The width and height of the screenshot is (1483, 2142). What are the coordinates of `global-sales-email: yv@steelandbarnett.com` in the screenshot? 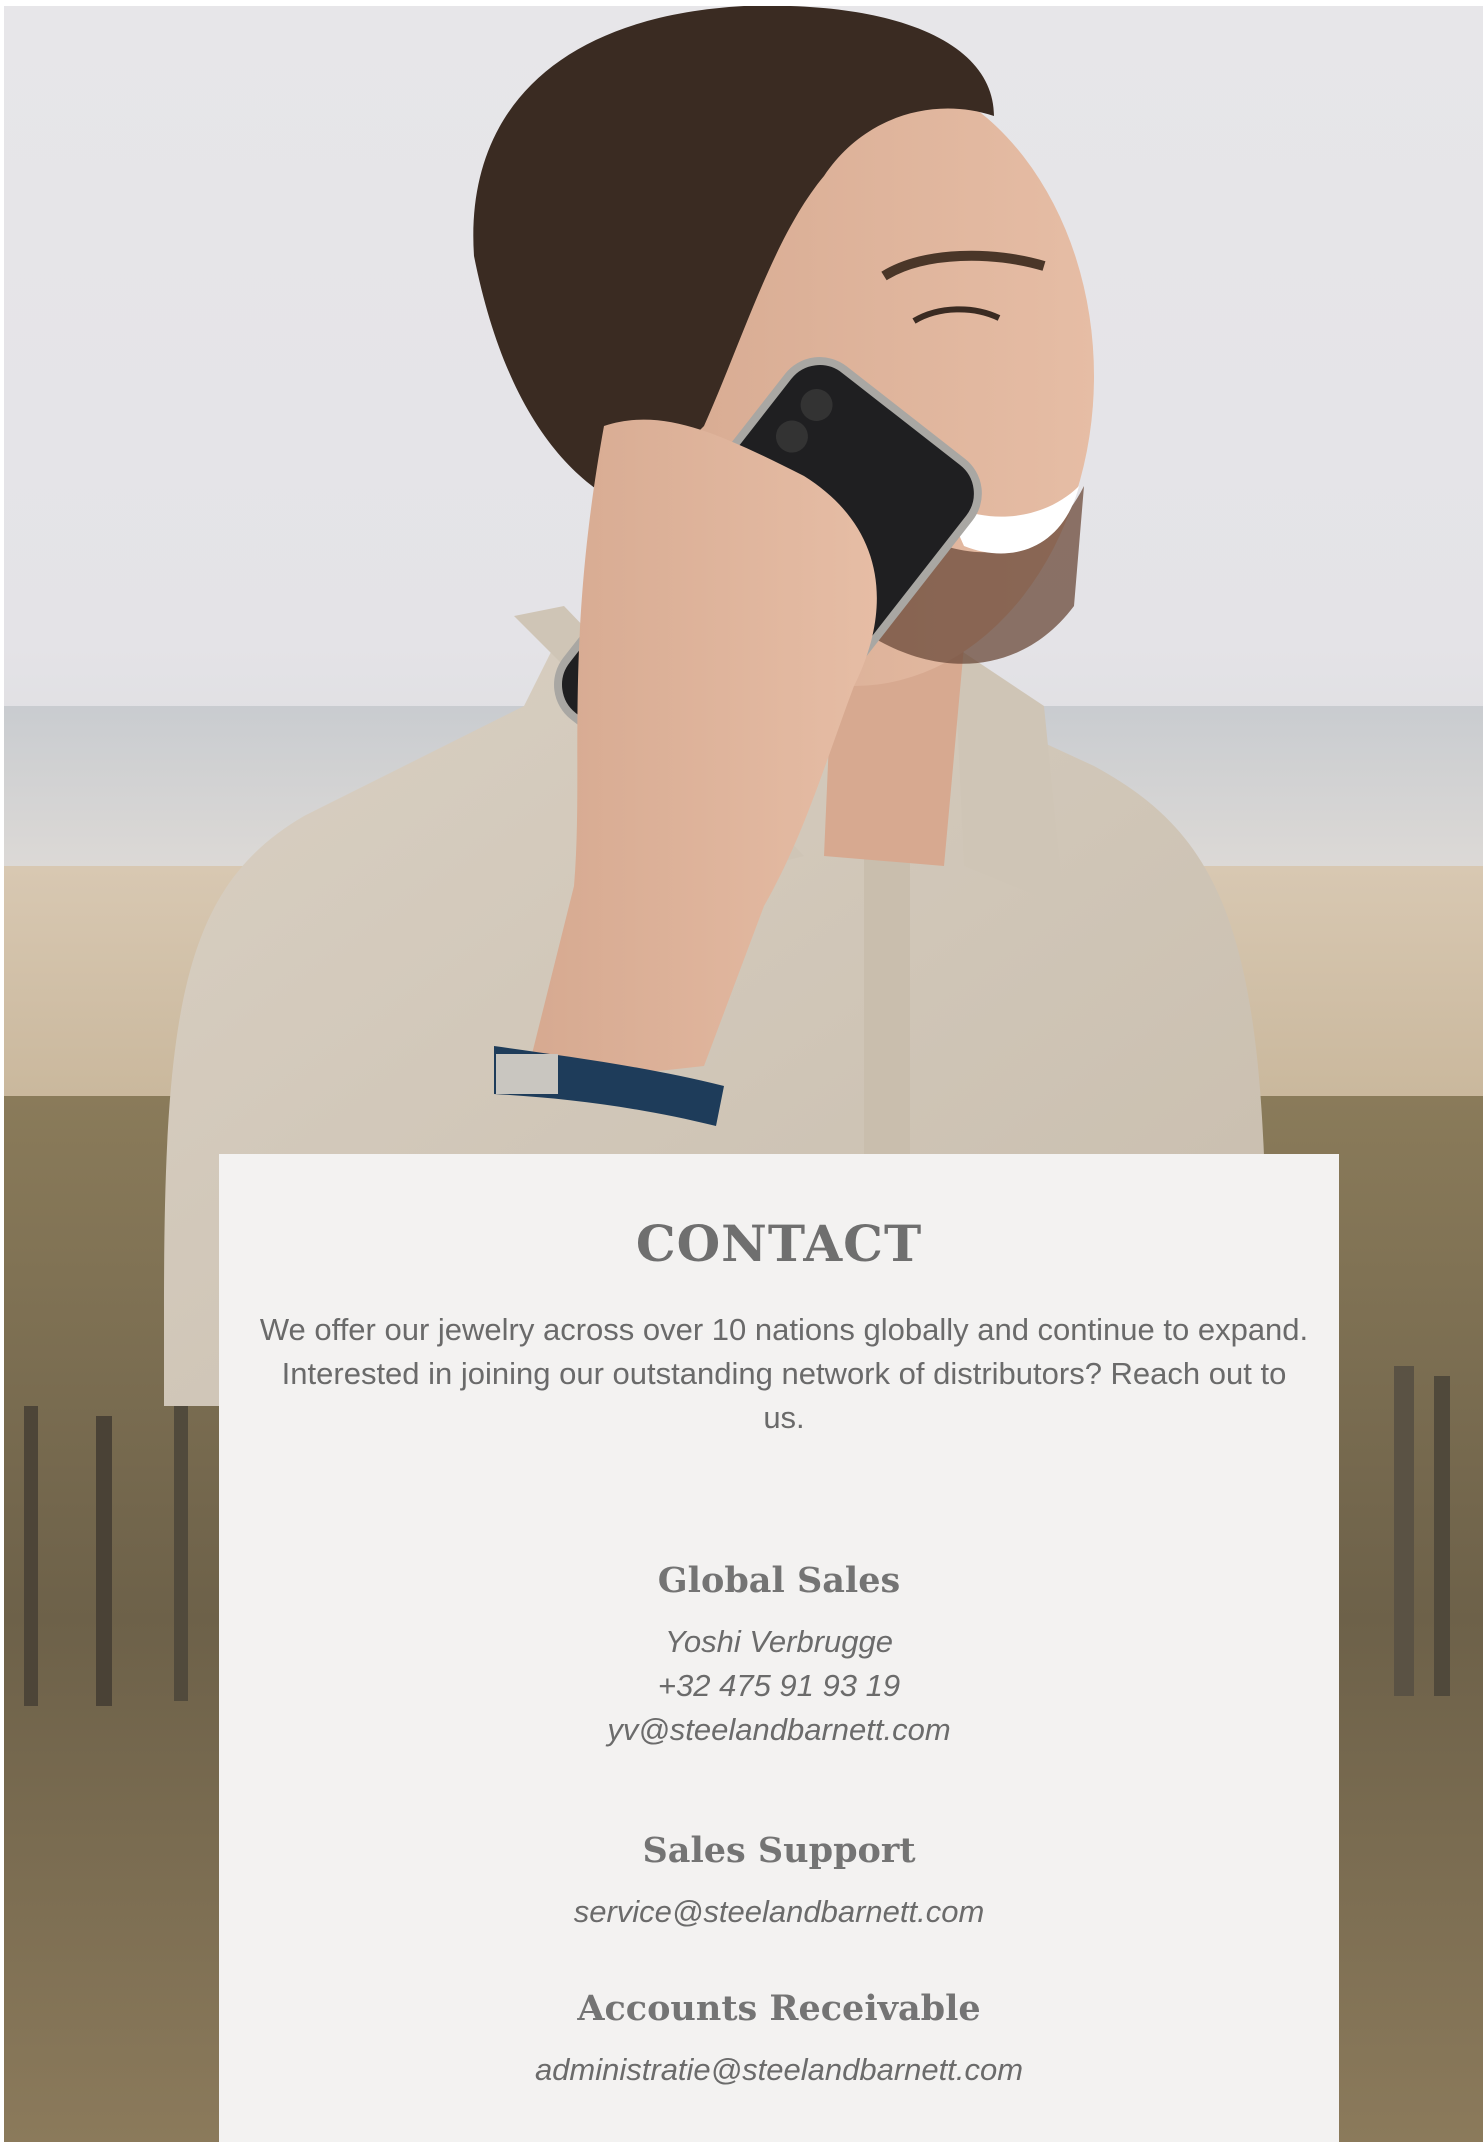 It's located at (779, 1730).